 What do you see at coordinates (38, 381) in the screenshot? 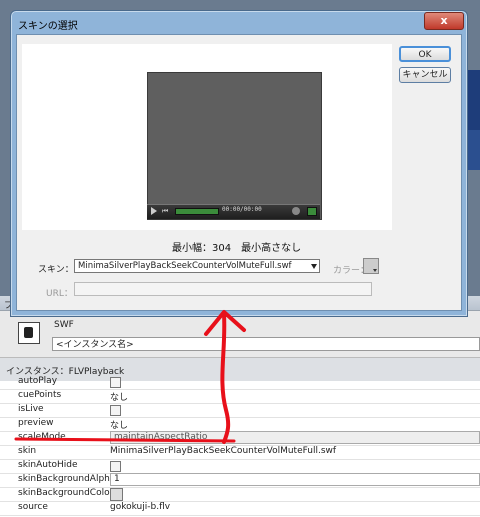
I see `param-name: autoPlay` at bounding box center [38, 381].